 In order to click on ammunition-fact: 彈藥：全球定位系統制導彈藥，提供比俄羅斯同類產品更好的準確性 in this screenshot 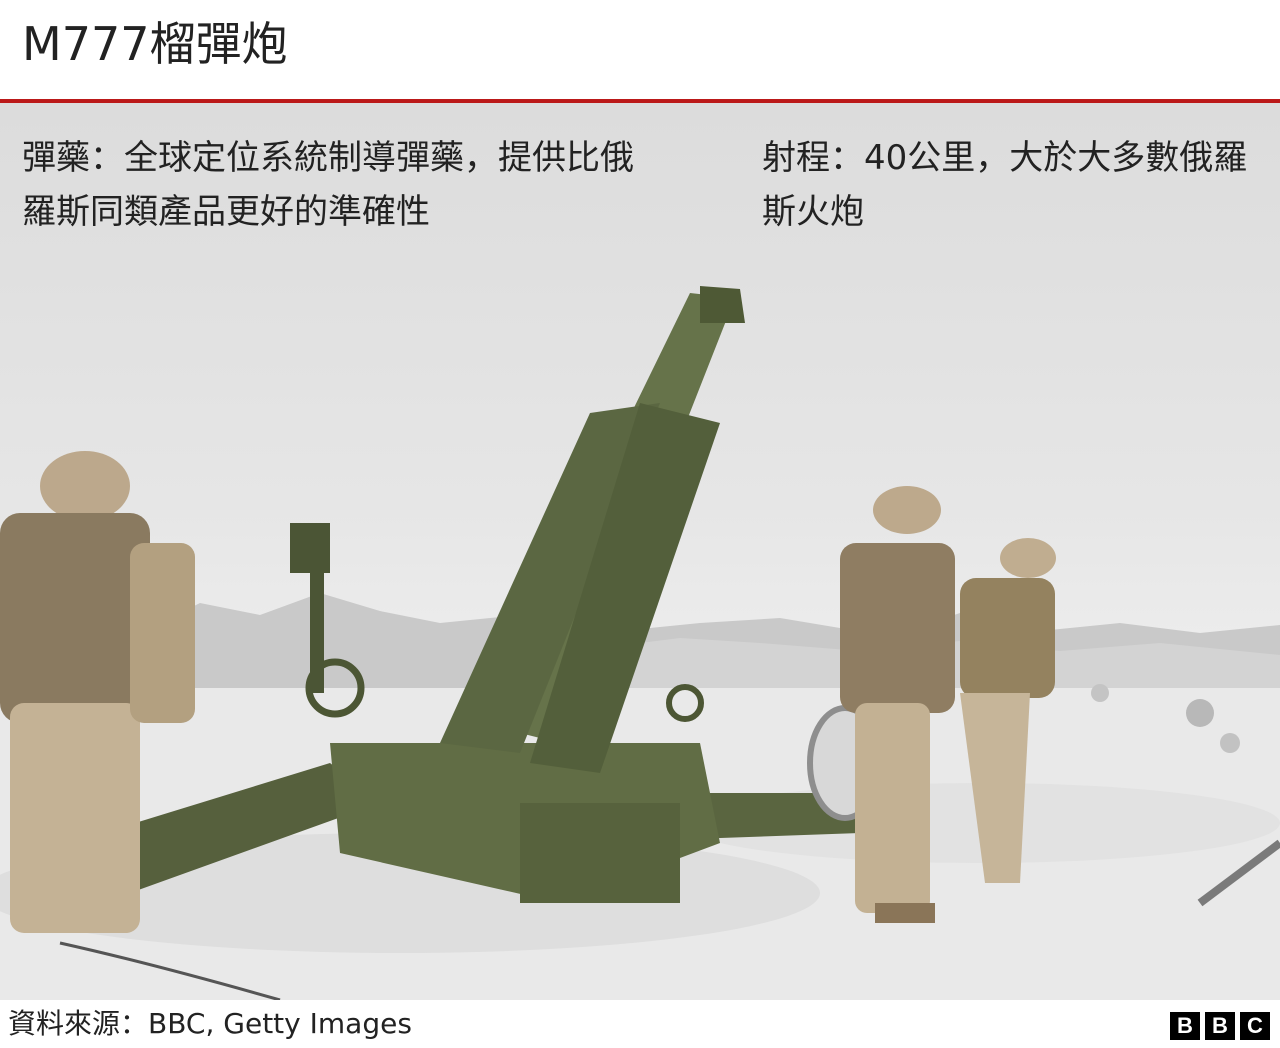, I will do `click(328, 185)`.